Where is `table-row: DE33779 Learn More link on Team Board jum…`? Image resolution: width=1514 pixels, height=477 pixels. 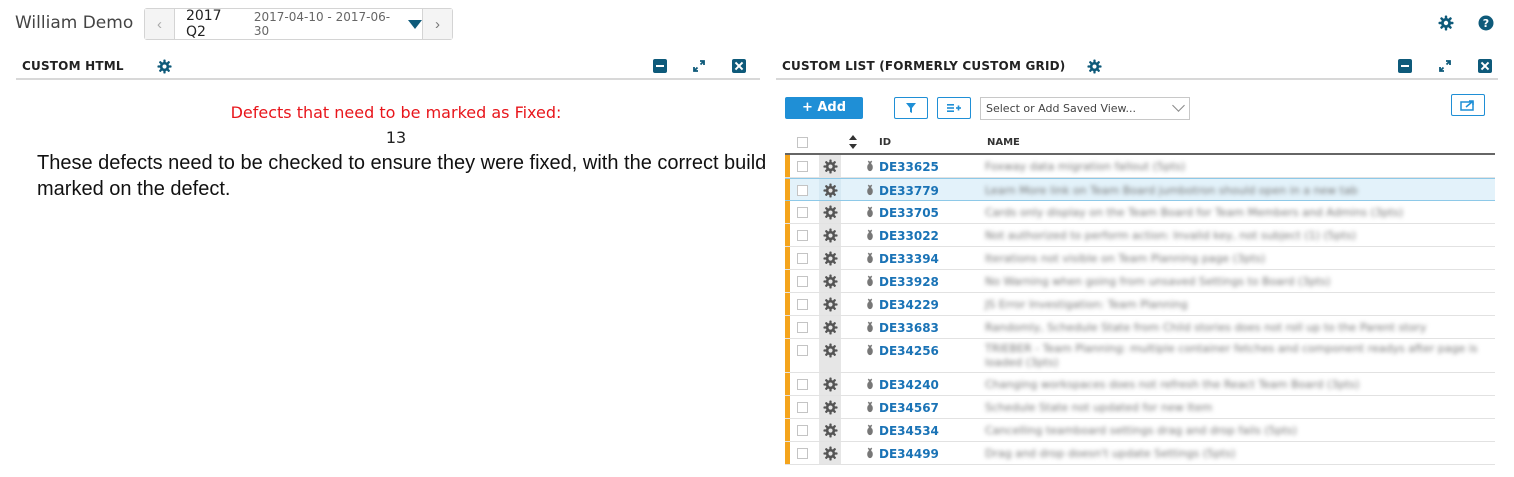 table-row: DE33779 Learn More link on Team Board jum… is located at coordinates (1140, 189).